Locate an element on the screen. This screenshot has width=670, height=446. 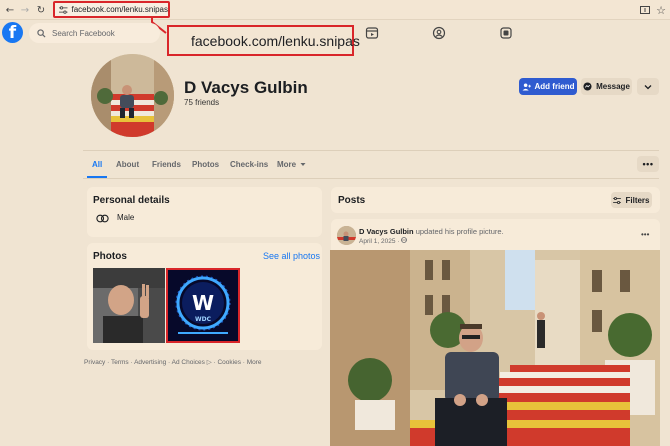
add-friend-button: Add friend is located at coordinates (548, 86).